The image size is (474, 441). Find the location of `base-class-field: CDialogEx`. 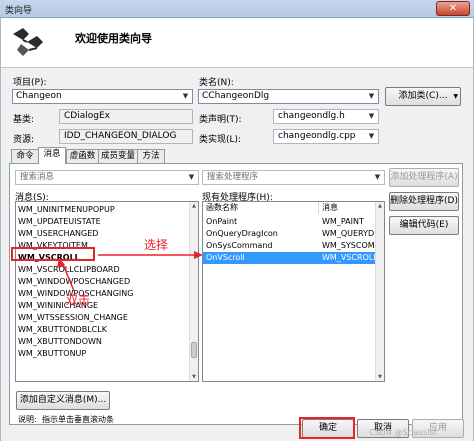

base-class-field: CDialogEx is located at coordinates (126, 116).